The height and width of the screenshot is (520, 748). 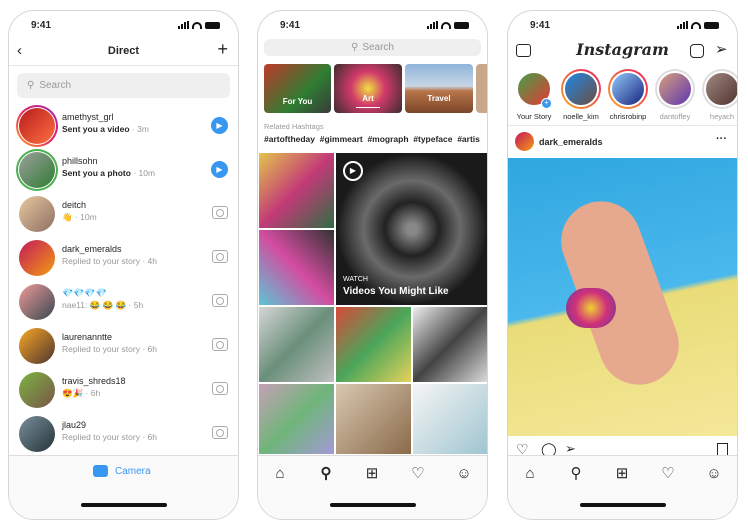 I want to click on story-label: heyach, so click(x=722, y=116).